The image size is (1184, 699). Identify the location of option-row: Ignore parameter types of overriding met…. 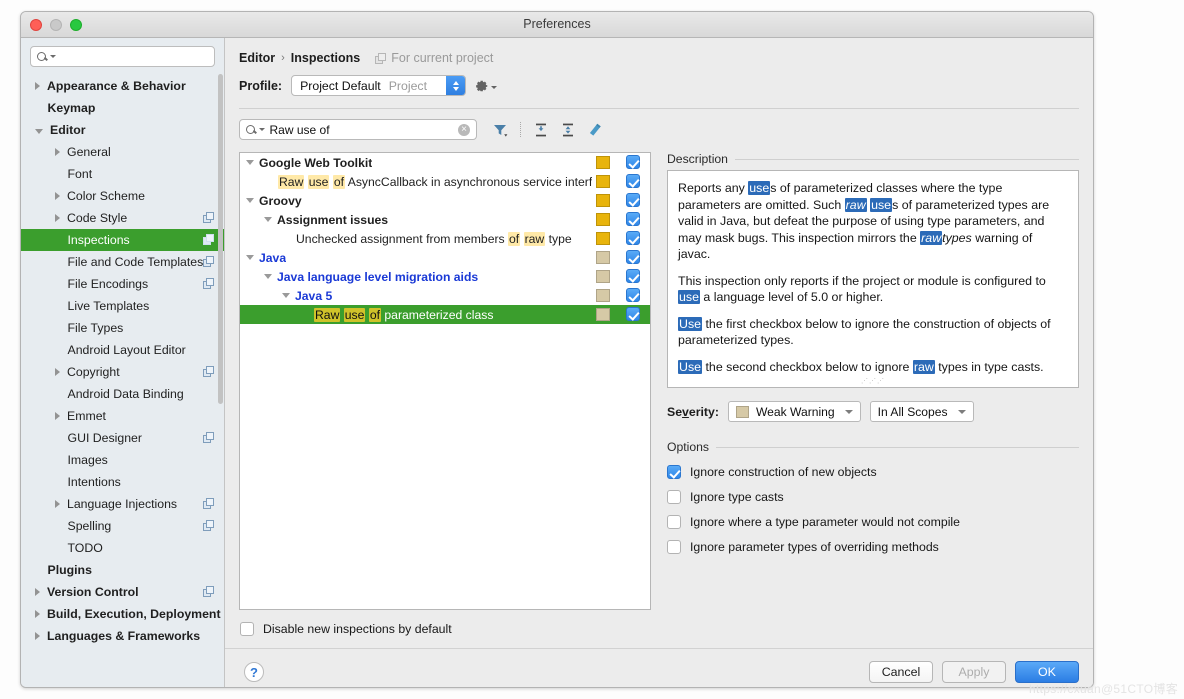
(873, 547).